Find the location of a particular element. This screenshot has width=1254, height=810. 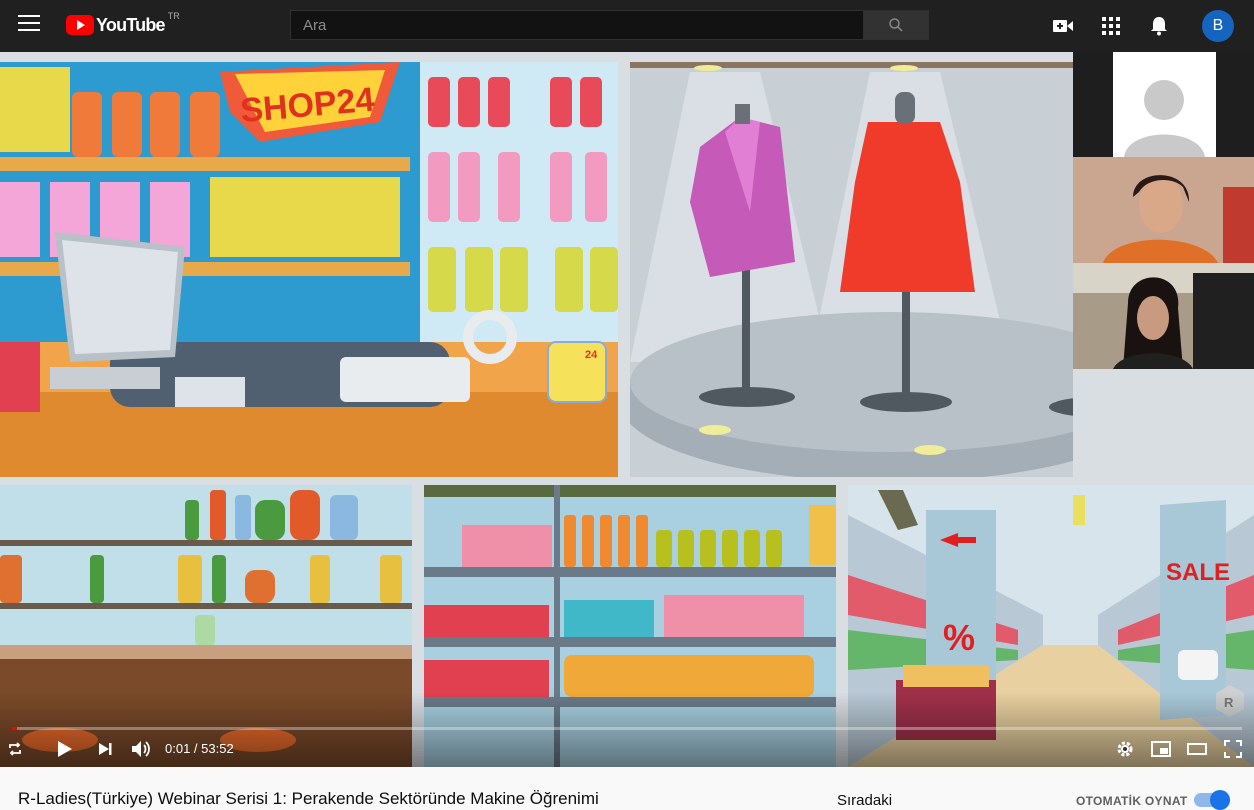

avatar: B is located at coordinates (1218, 26).